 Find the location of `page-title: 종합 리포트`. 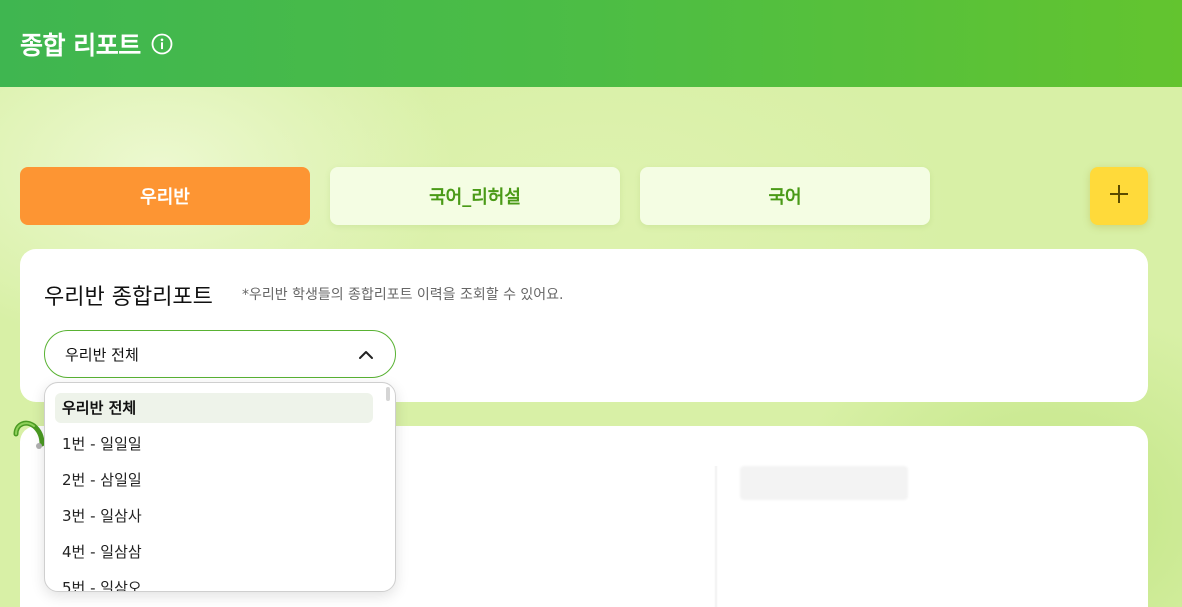

page-title: 종합 리포트 is located at coordinates (80, 45).